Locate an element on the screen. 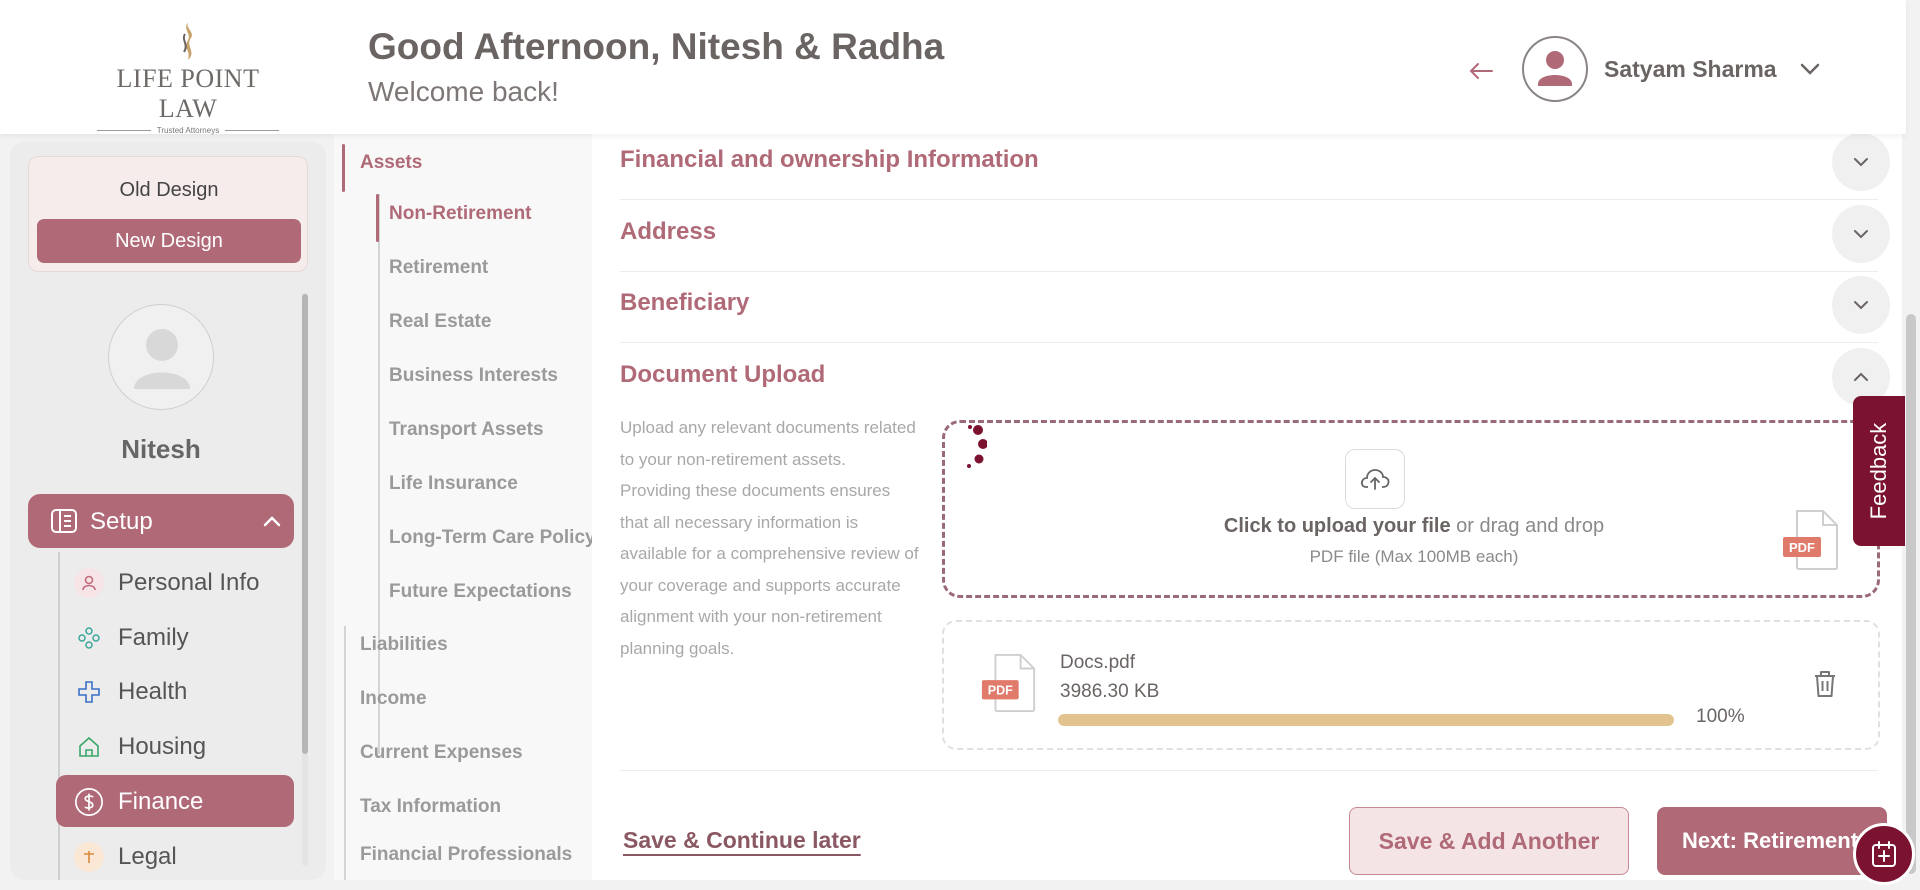  subnav-financial-professionals: Financial Professionals is located at coordinates (466, 855).